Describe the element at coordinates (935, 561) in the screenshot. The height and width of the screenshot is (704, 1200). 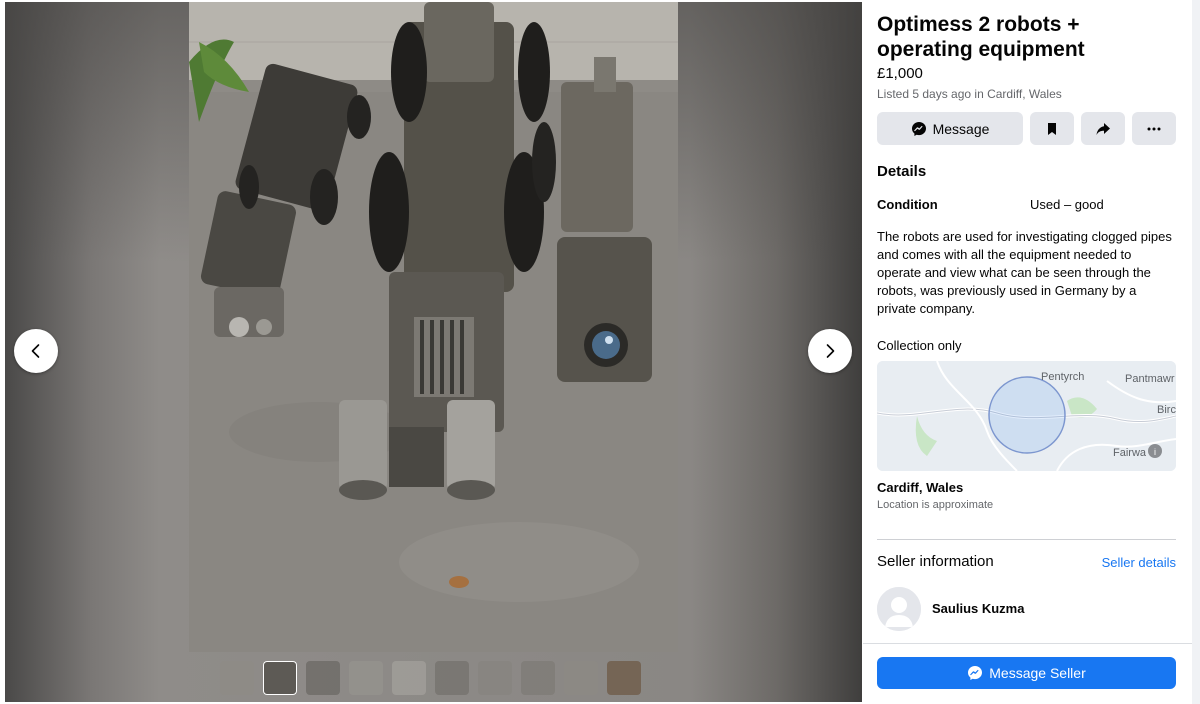
I see `seller-info-heading: Seller information` at that location.